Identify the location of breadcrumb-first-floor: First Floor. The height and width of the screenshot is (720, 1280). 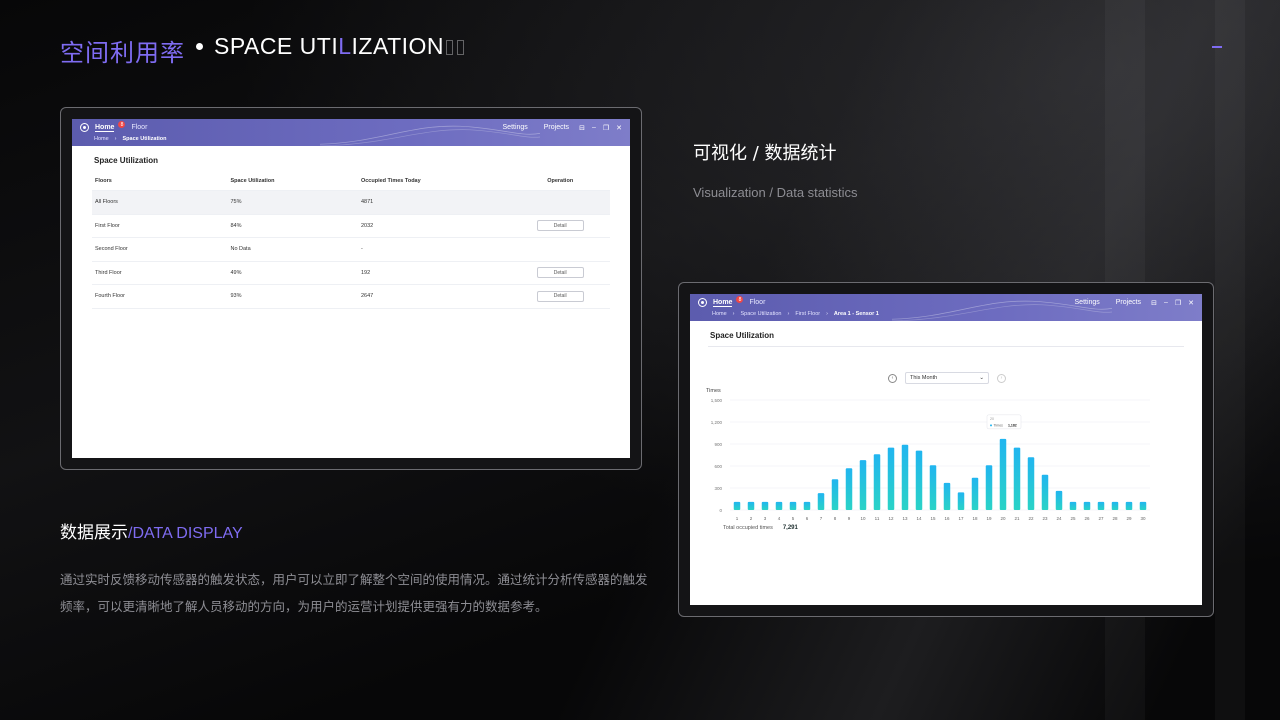
(807, 314).